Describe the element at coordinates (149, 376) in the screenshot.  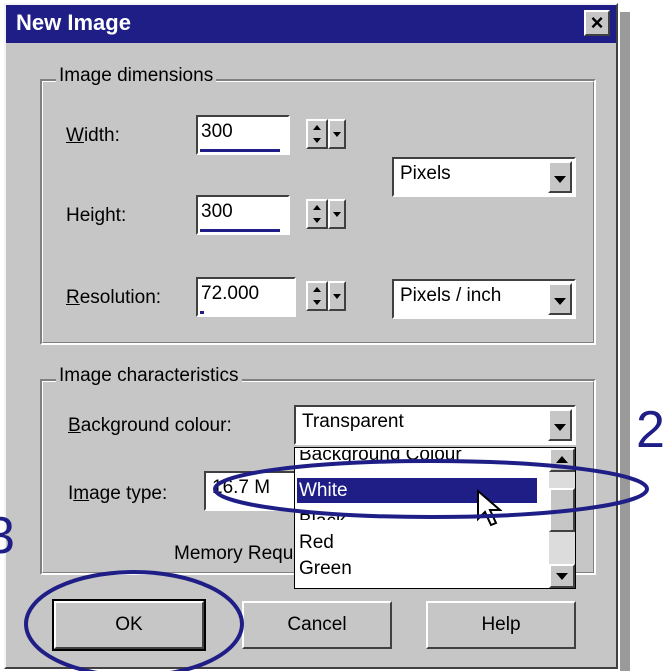
I see `image-characteristics-legend: Image characteristics` at that location.